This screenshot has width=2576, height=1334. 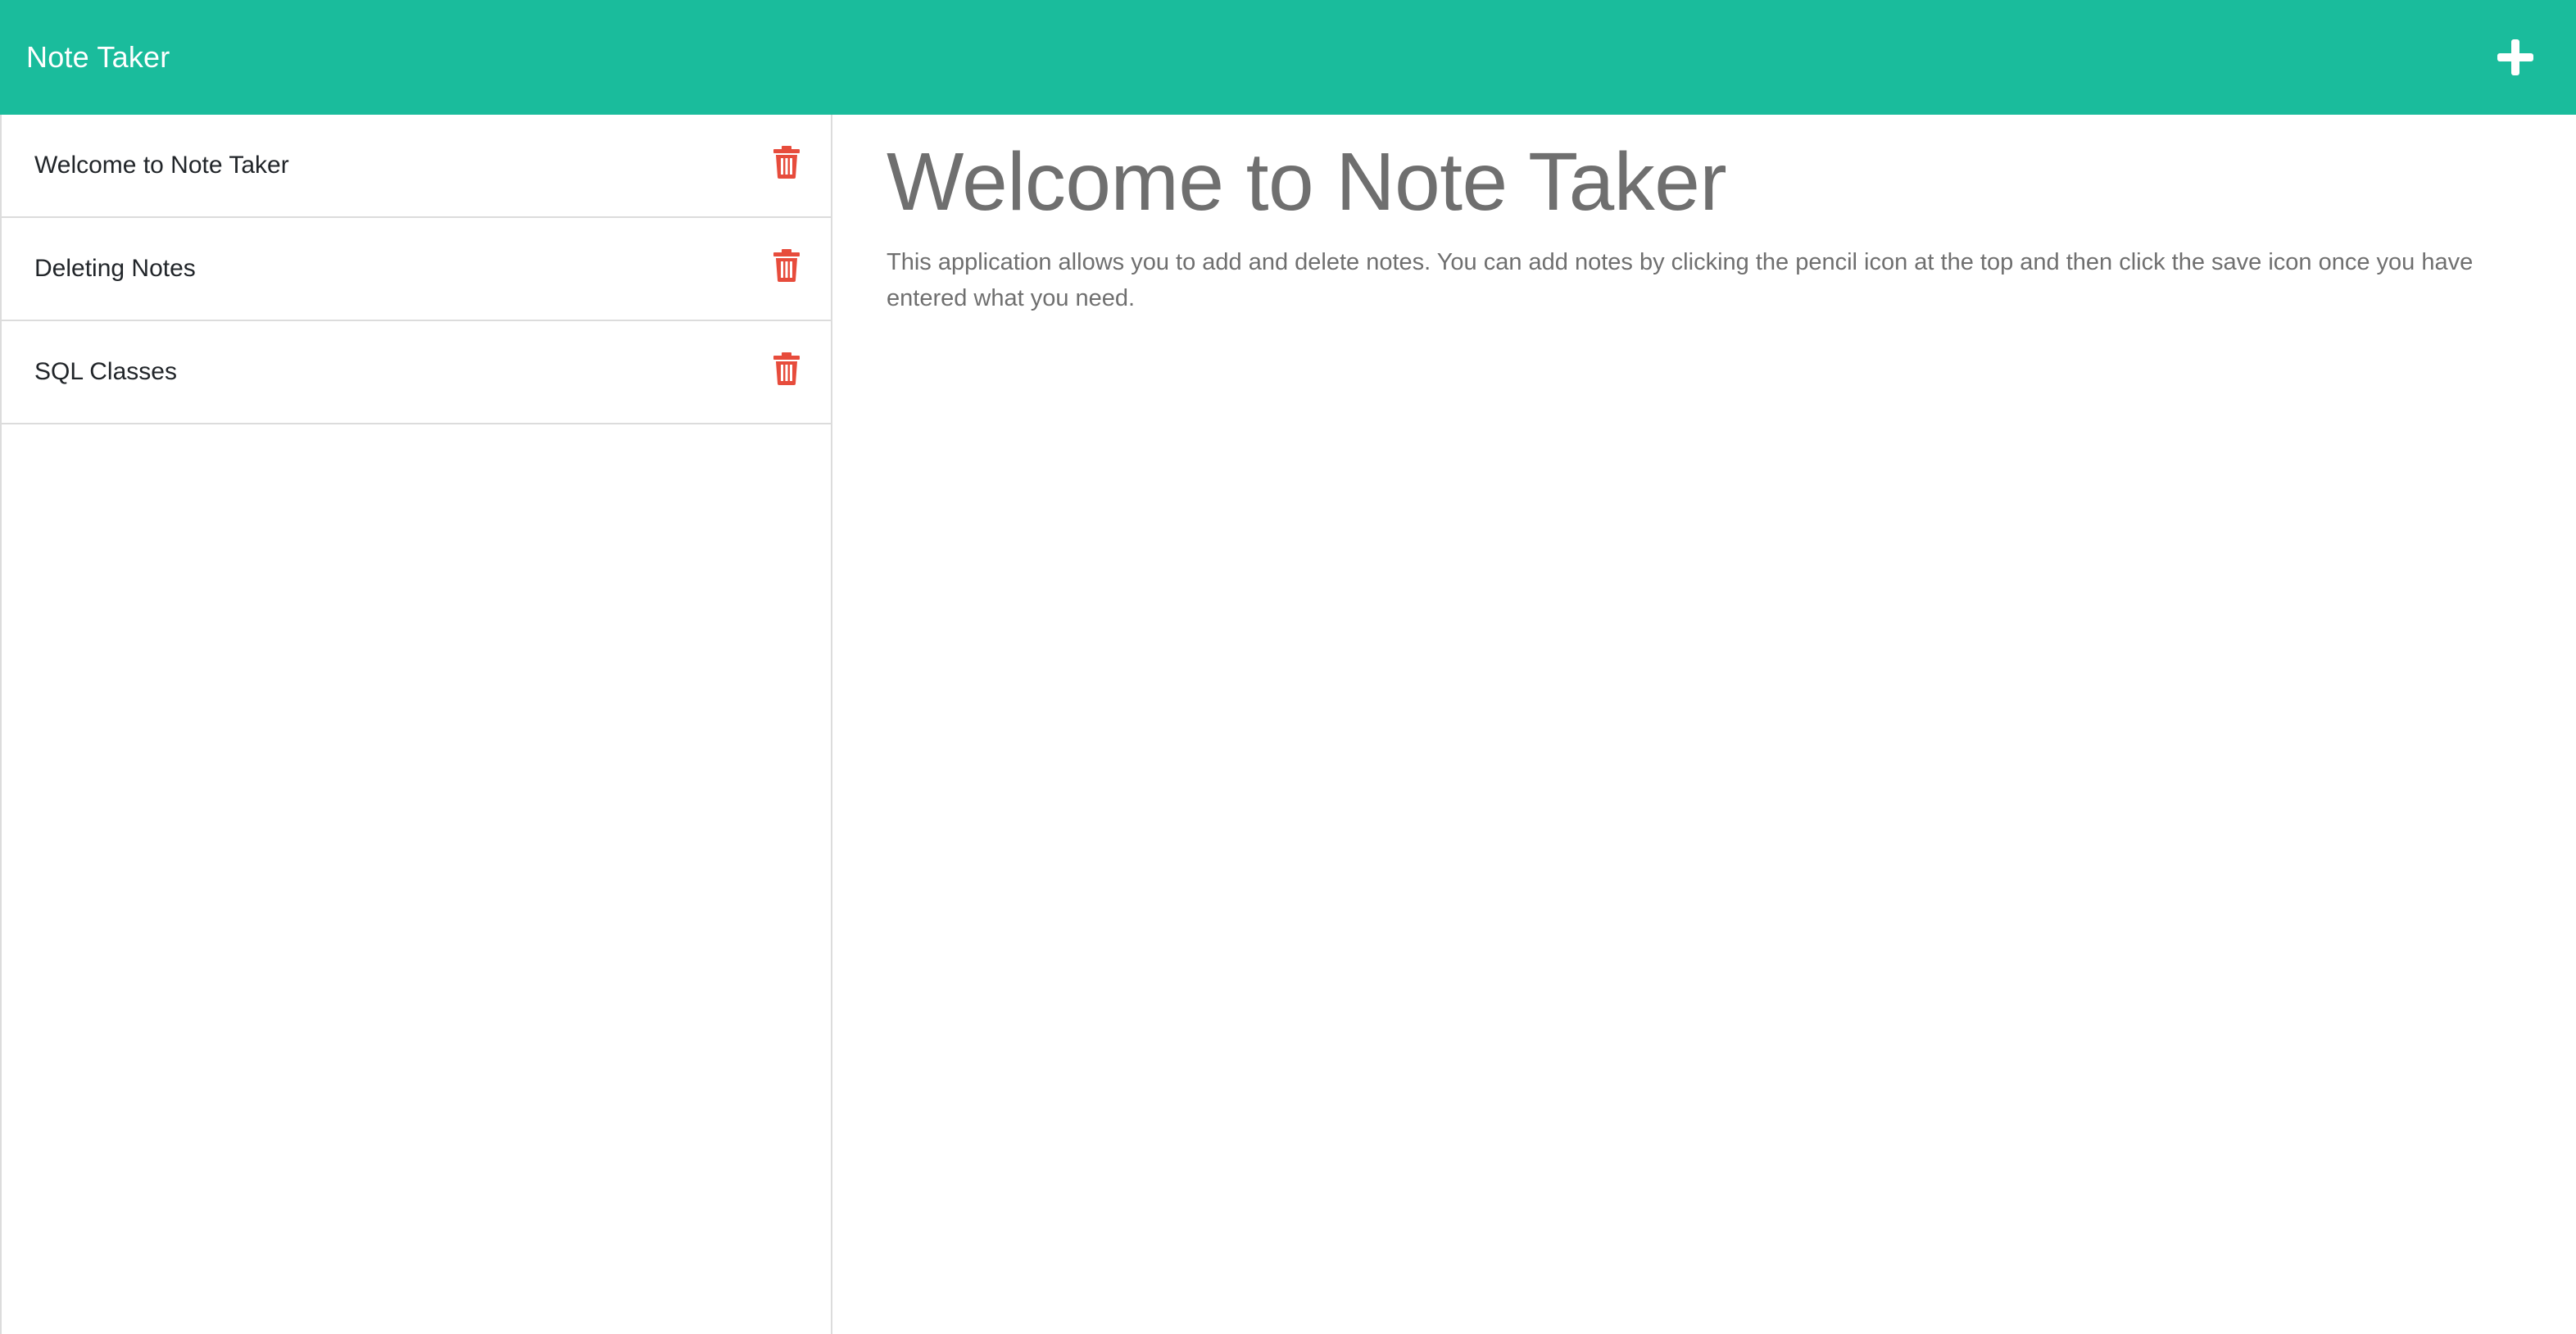 I want to click on new-note-button, so click(x=2515, y=57).